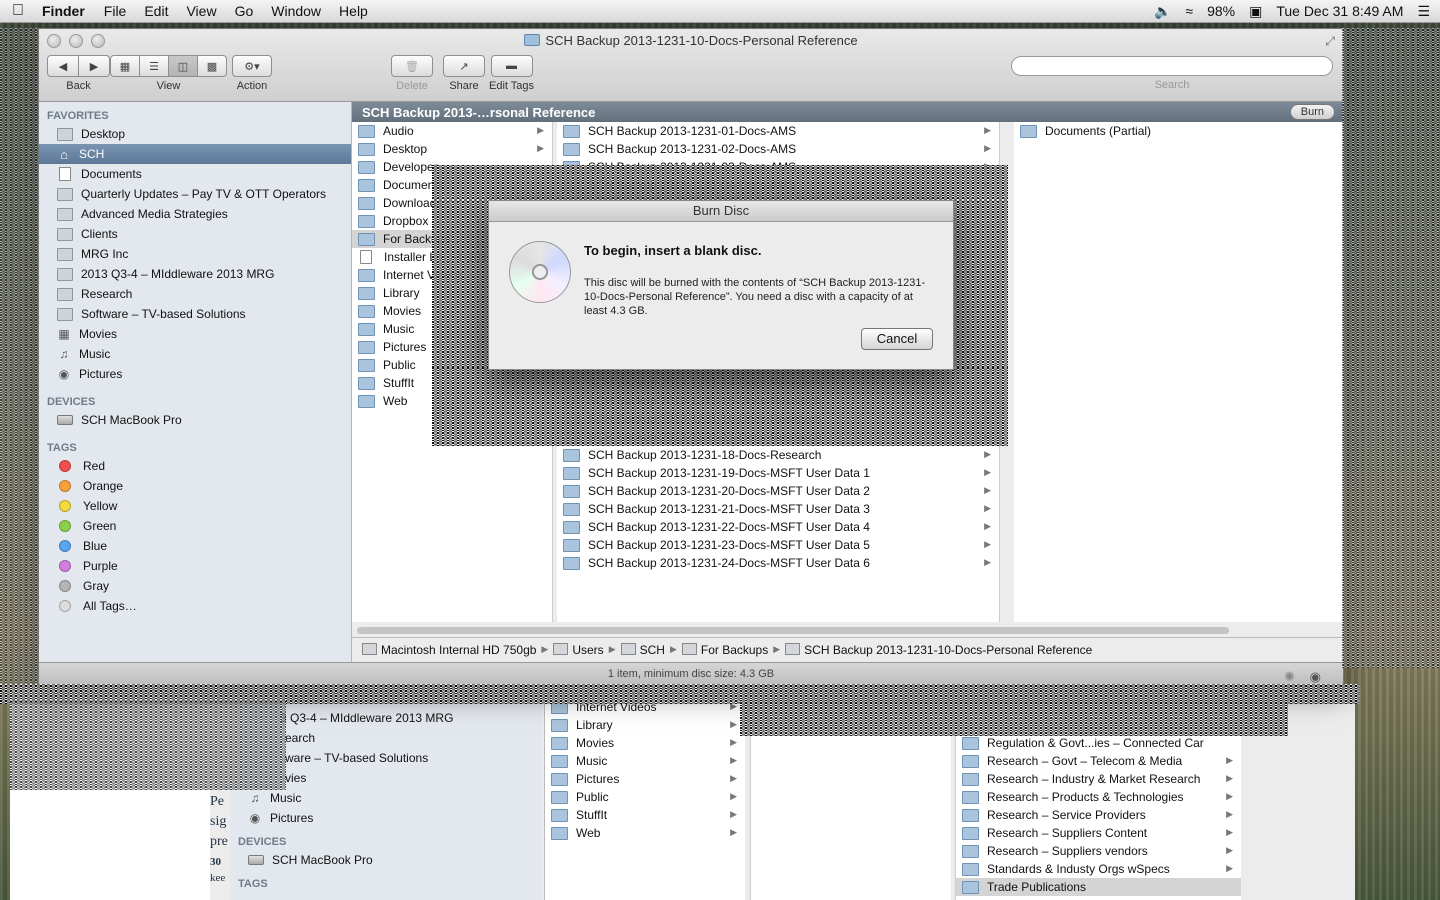 The width and height of the screenshot is (1440, 900). I want to click on path-segment: SCH, so click(642, 649).